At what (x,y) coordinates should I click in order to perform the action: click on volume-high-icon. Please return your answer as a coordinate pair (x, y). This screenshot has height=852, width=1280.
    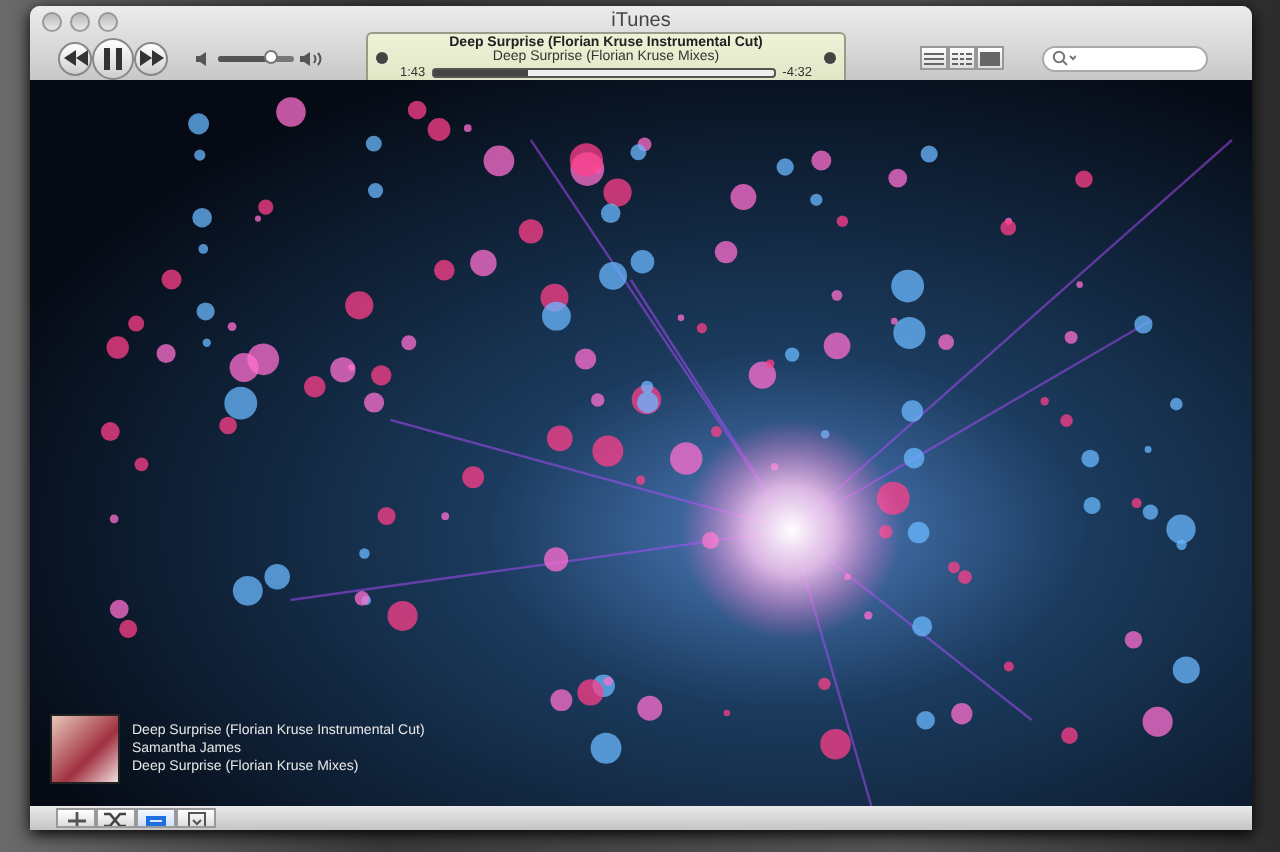
    Looking at the image, I should click on (311, 58).